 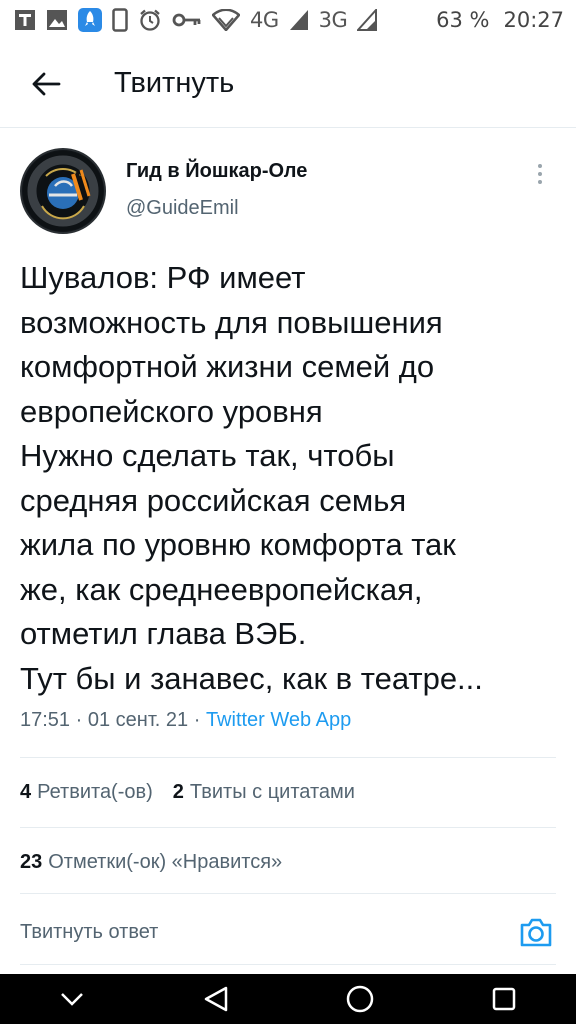 I want to click on quotes-count: 2, so click(x=178, y=792).